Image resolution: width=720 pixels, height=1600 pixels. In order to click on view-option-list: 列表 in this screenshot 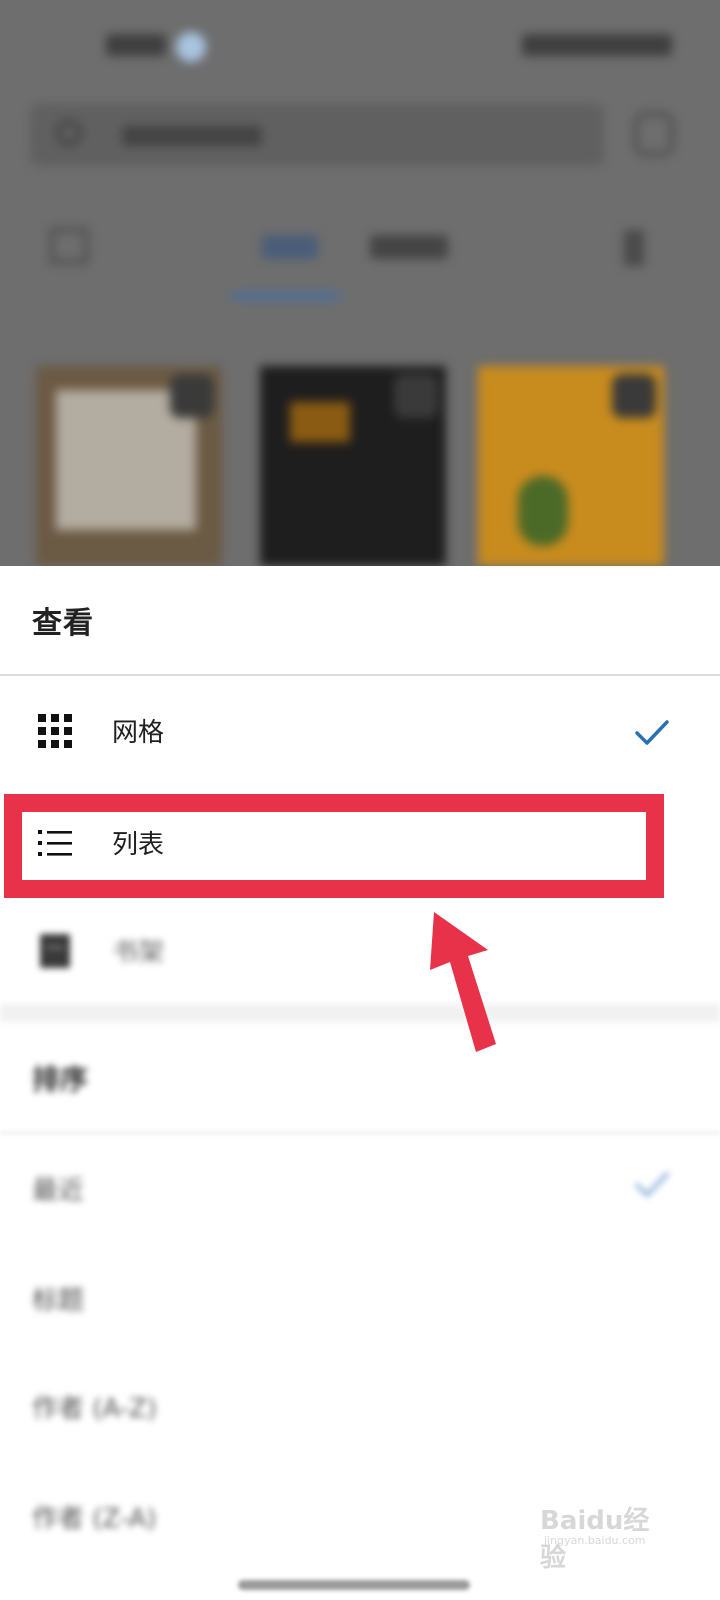, I will do `click(360, 843)`.